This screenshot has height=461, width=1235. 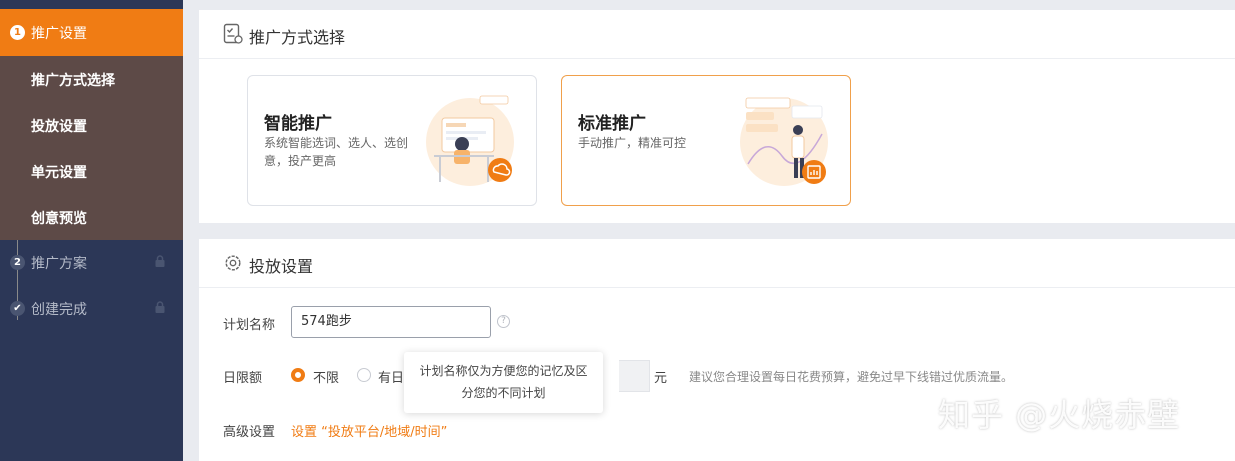 What do you see at coordinates (249, 325) in the screenshot?
I see `plan-name-label: 计划名称` at bounding box center [249, 325].